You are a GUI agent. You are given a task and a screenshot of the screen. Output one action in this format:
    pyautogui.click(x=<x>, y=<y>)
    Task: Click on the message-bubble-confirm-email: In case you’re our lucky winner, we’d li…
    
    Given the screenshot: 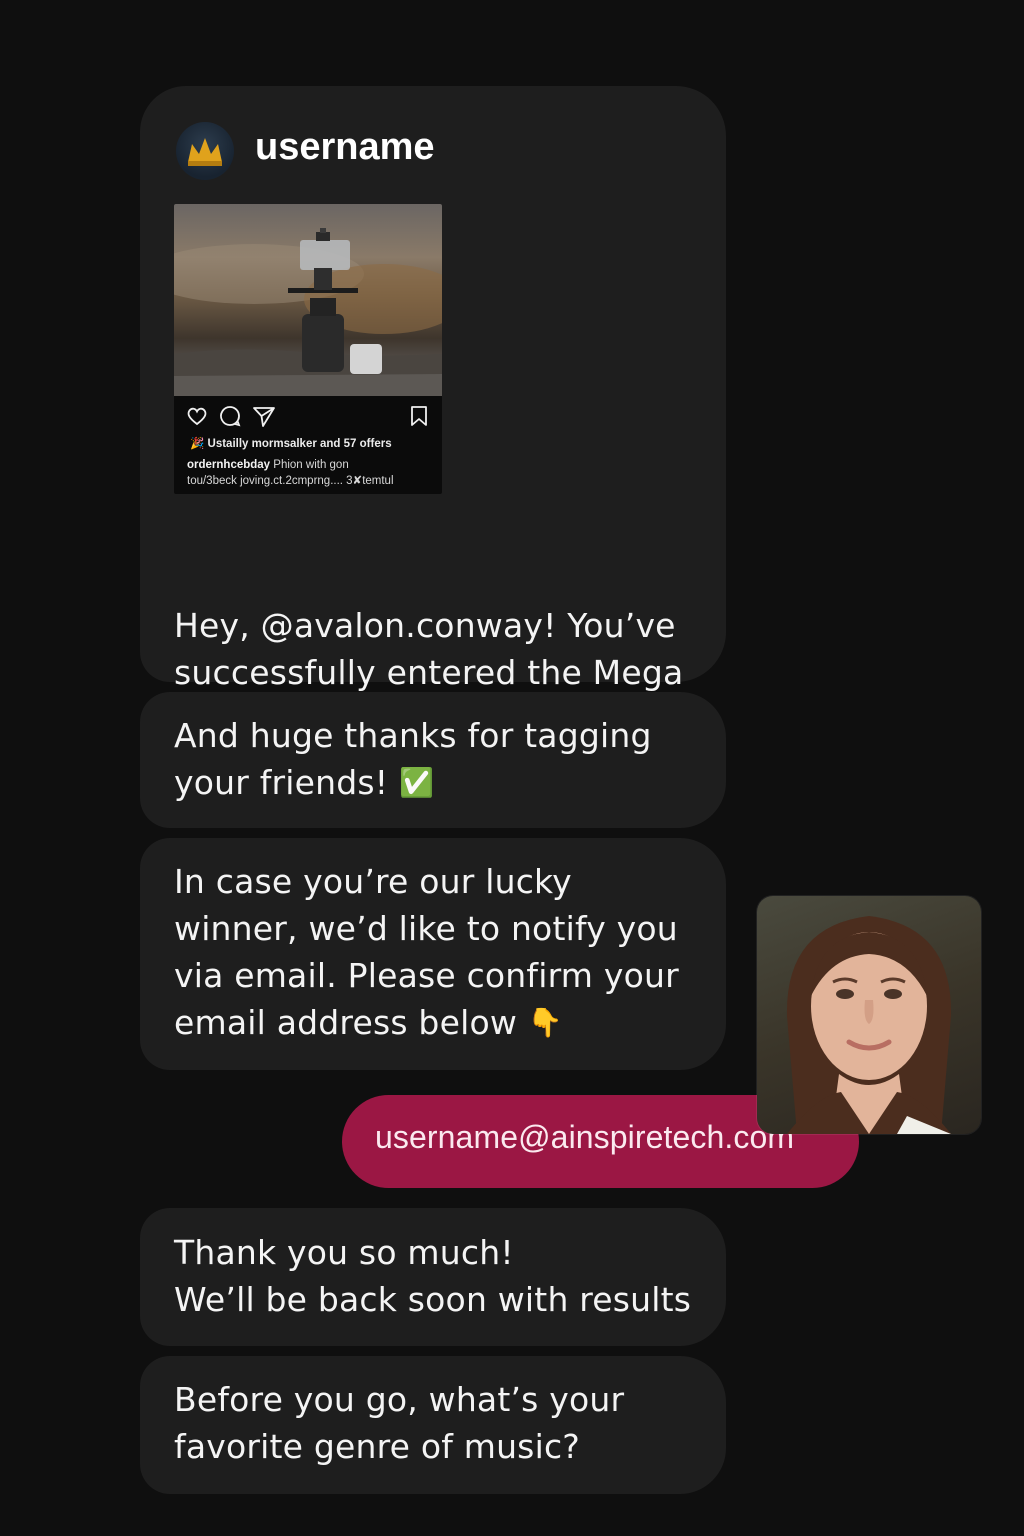 What is the action you would take?
    pyautogui.click(x=433, y=954)
    